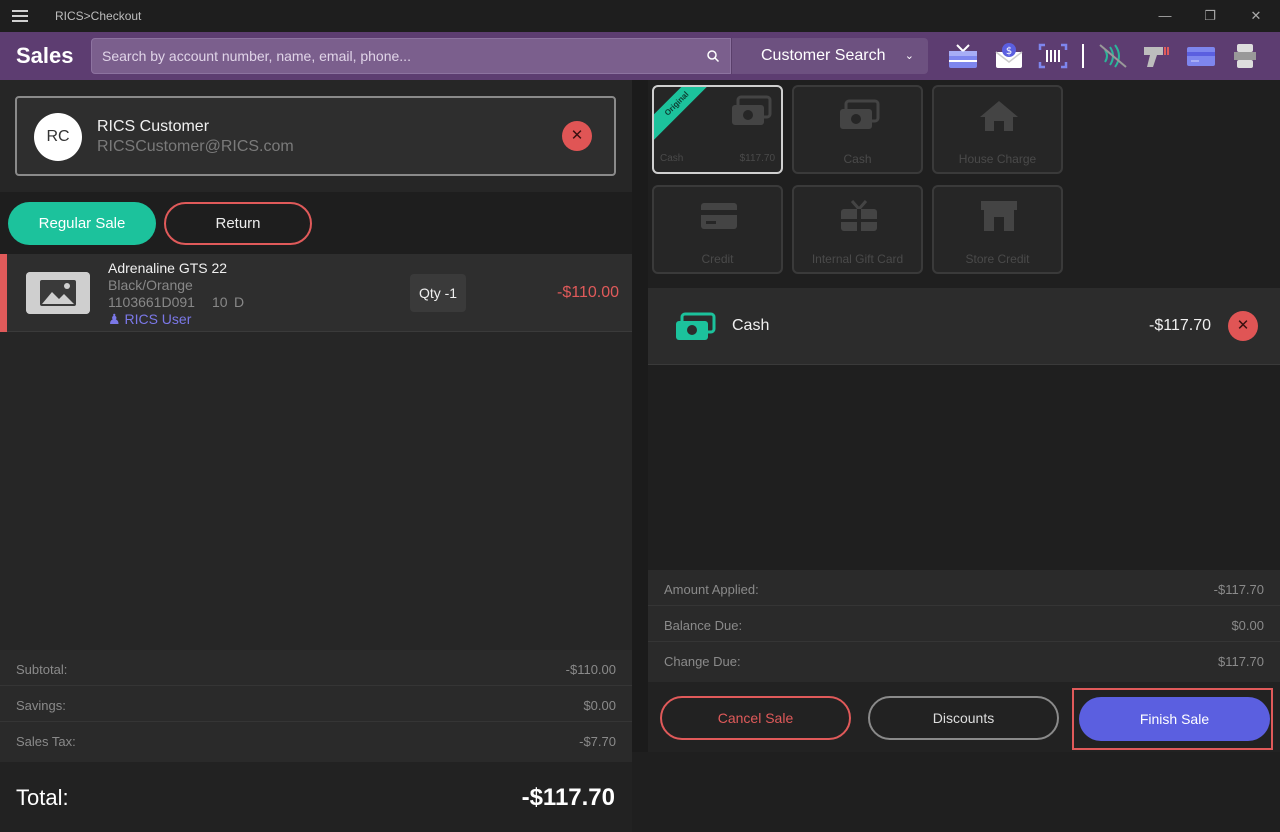  Describe the element at coordinates (1053, 56) in the screenshot. I see `barcode-scan-icon` at that location.